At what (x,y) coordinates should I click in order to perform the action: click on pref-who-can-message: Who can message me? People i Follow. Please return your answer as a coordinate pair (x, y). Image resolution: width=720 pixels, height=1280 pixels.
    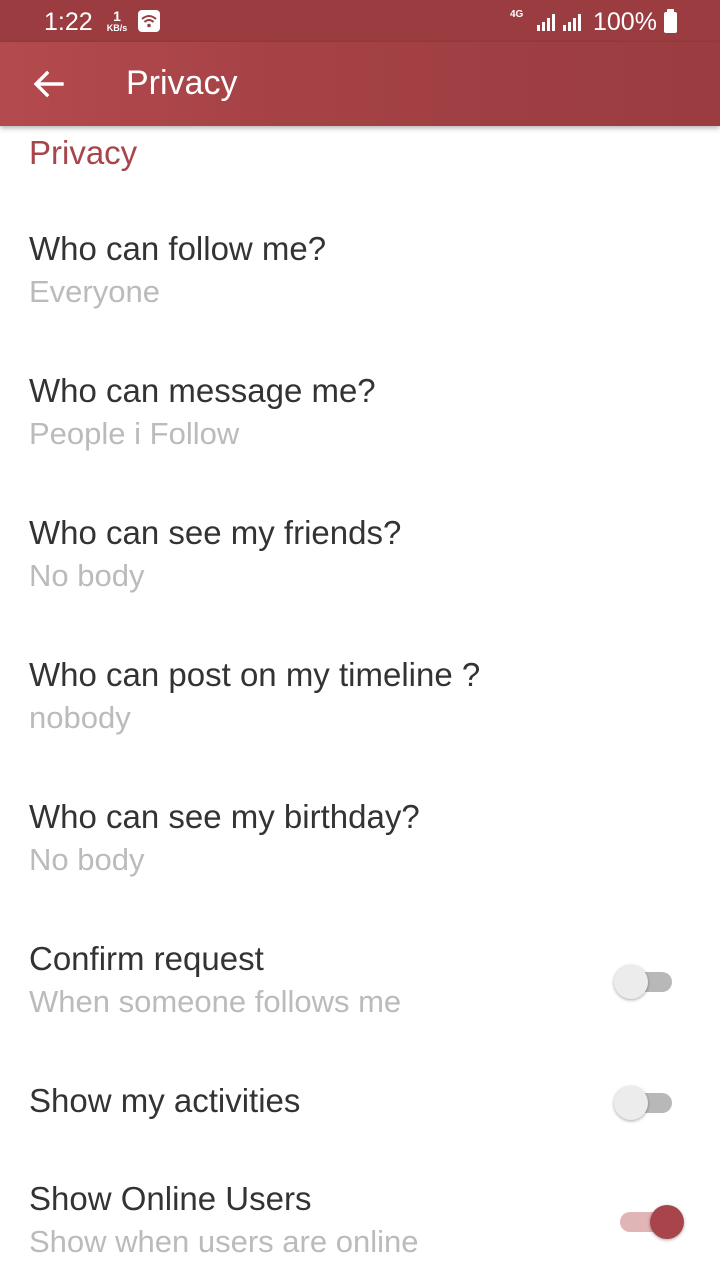
    Looking at the image, I should click on (360, 422).